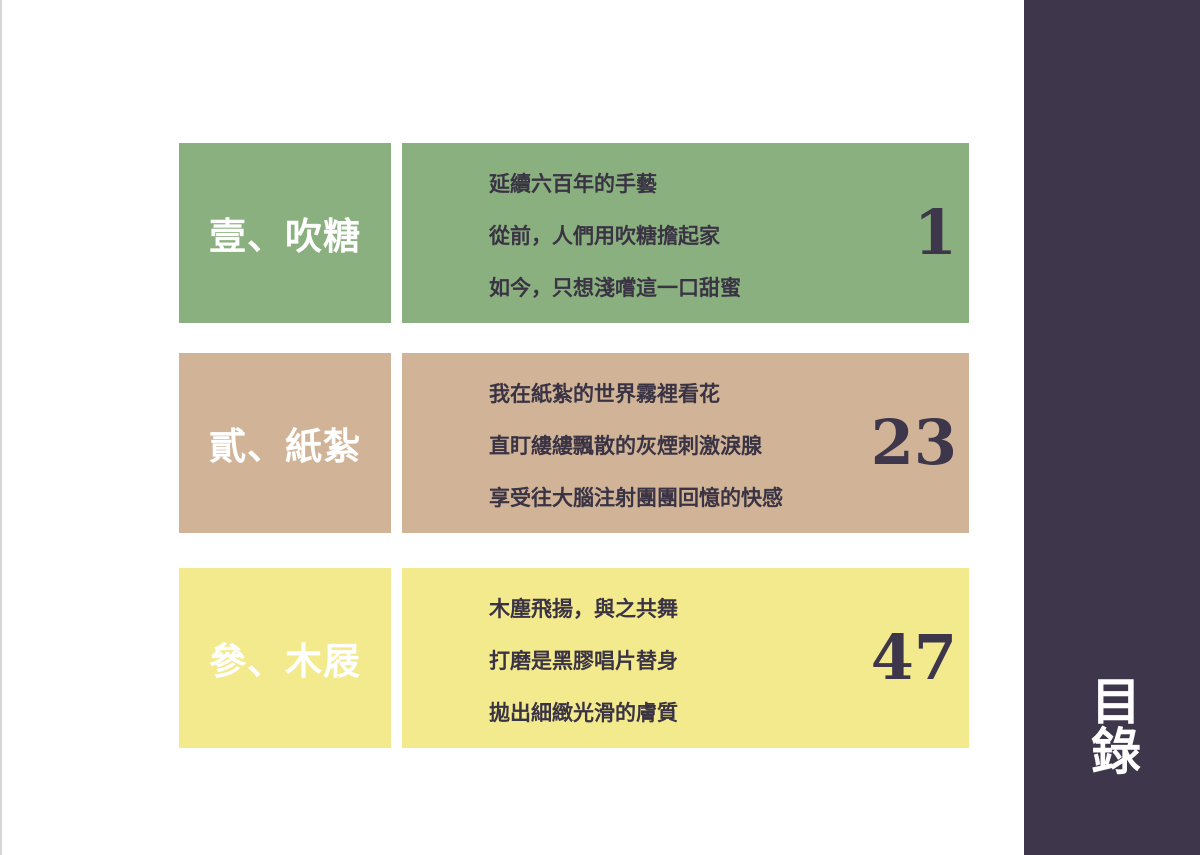 This screenshot has width=1200, height=855. I want to click on chapter-3-line-3: 拋出細緻光滑的膚質, so click(583, 712).